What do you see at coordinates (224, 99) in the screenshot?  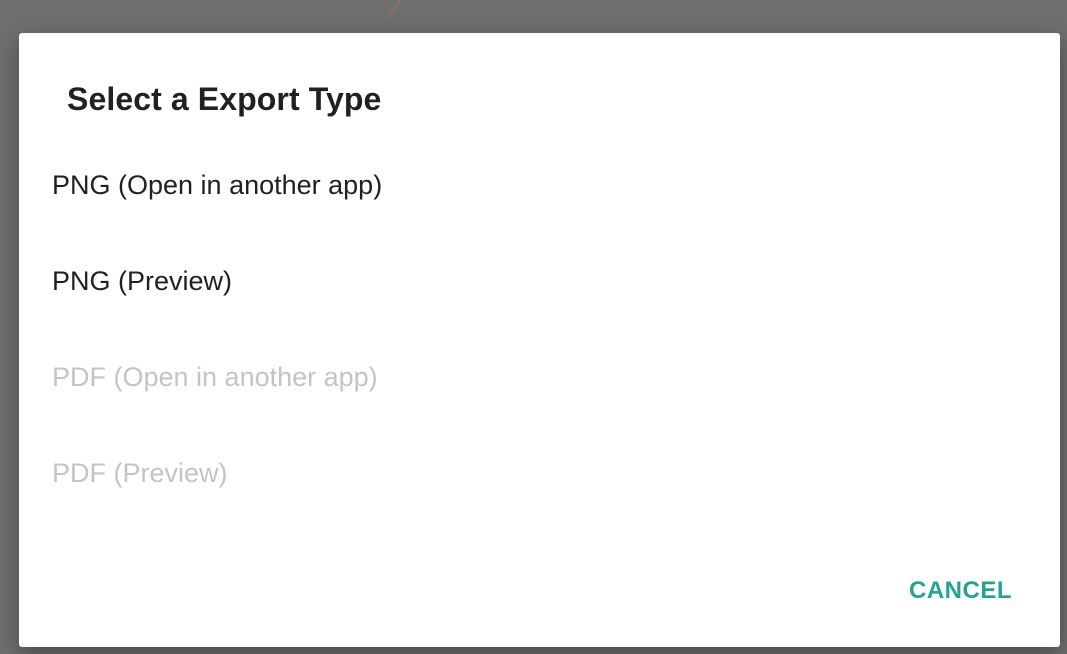 I see `dialog-title: Select a Export Type` at bounding box center [224, 99].